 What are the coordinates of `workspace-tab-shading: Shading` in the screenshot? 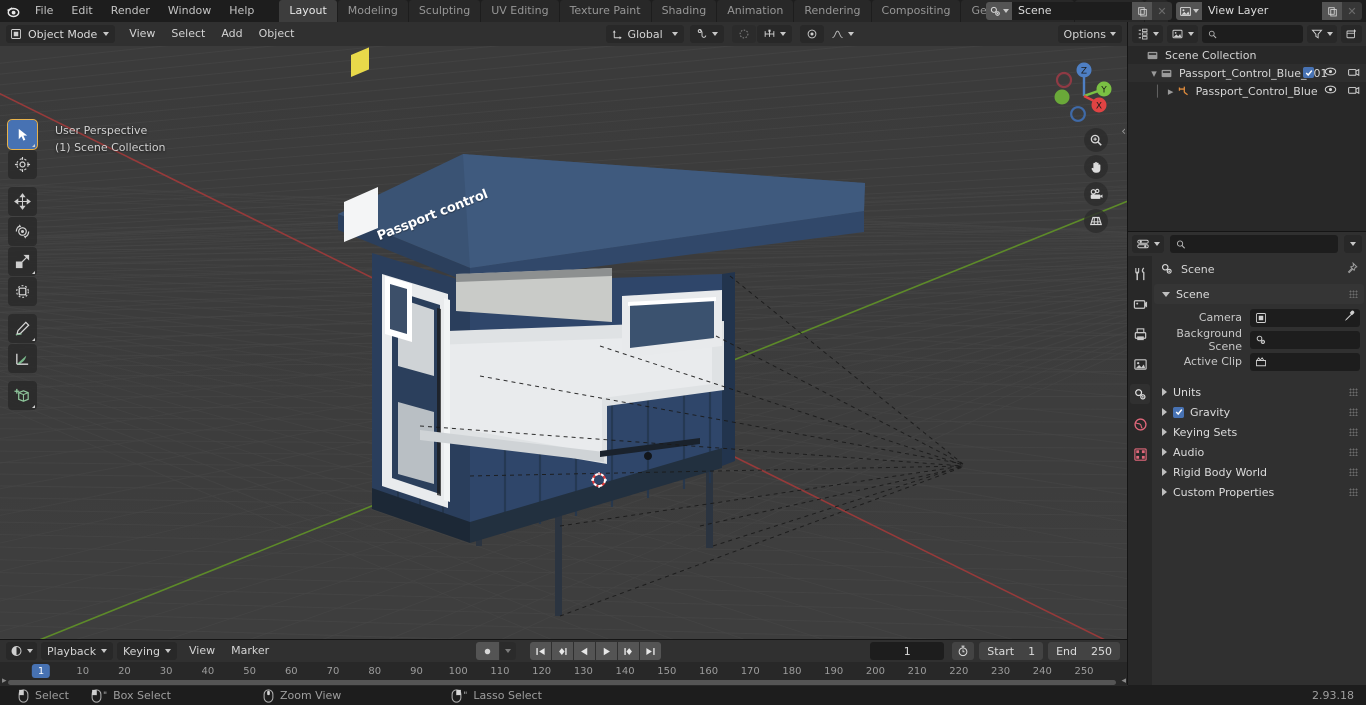 It's located at (684, 11).